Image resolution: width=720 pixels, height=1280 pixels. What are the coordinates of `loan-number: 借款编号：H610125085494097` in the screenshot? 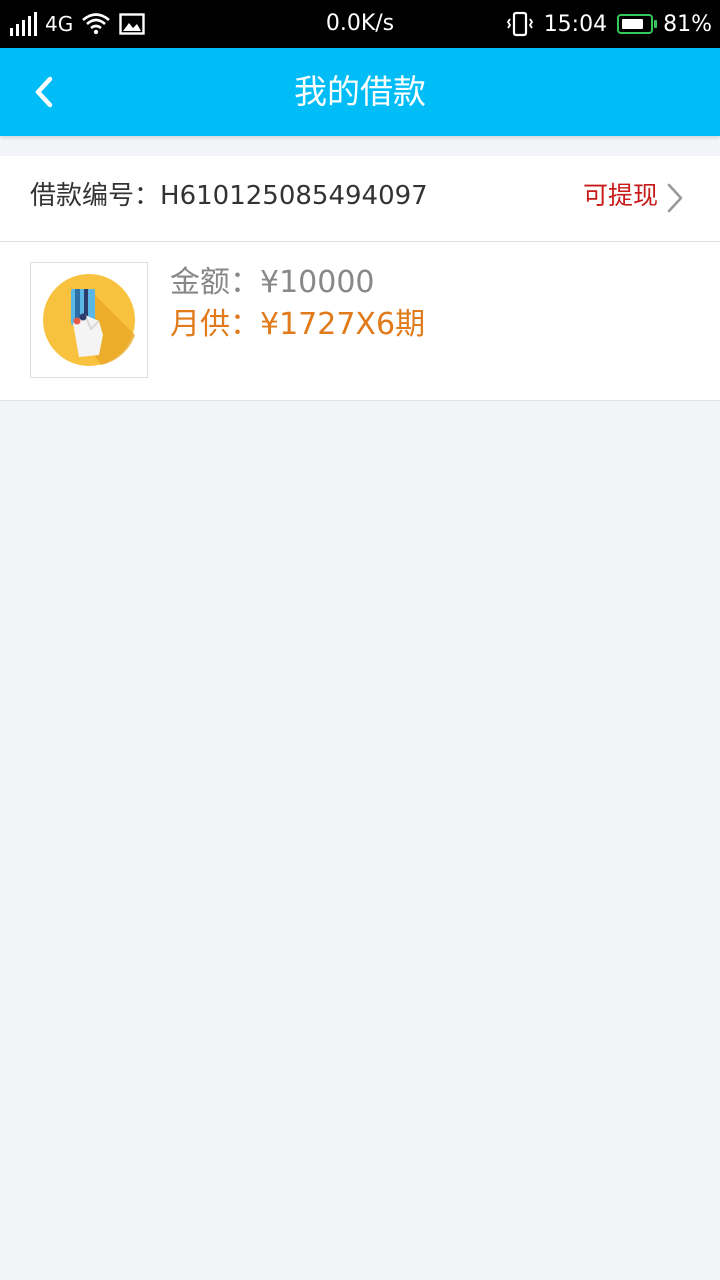 It's located at (229, 198).